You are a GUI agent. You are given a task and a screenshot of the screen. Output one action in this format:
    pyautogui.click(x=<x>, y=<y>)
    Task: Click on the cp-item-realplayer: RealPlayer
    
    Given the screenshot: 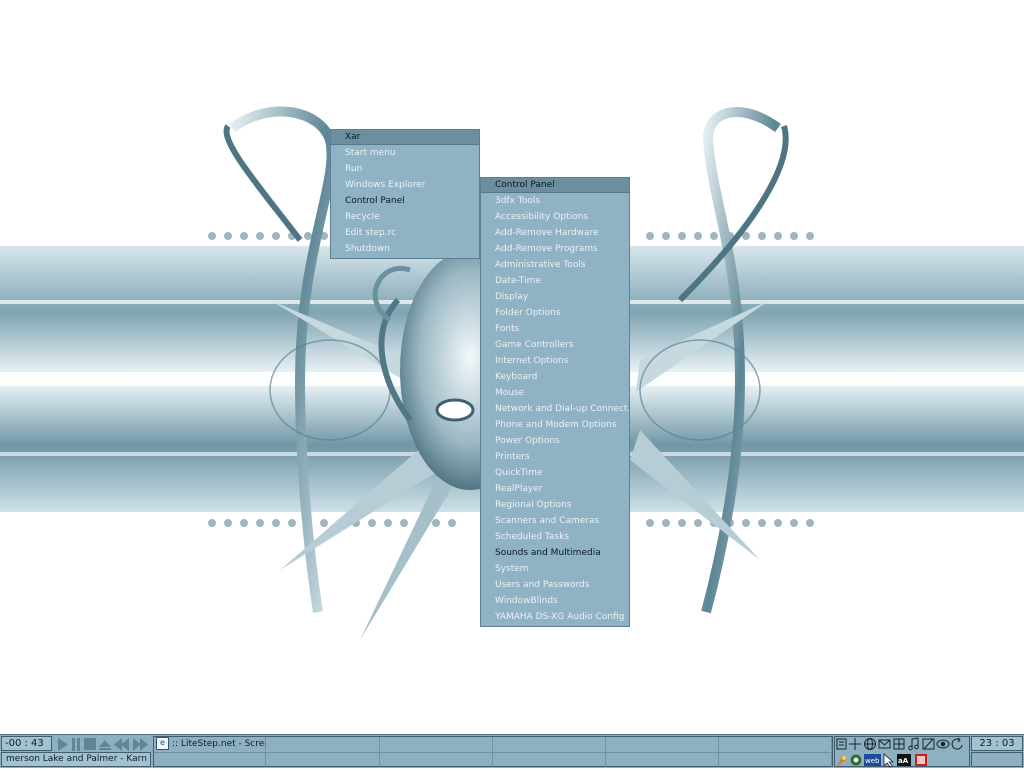 What is the action you would take?
    pyautogui.click(x=555, y=489)
    